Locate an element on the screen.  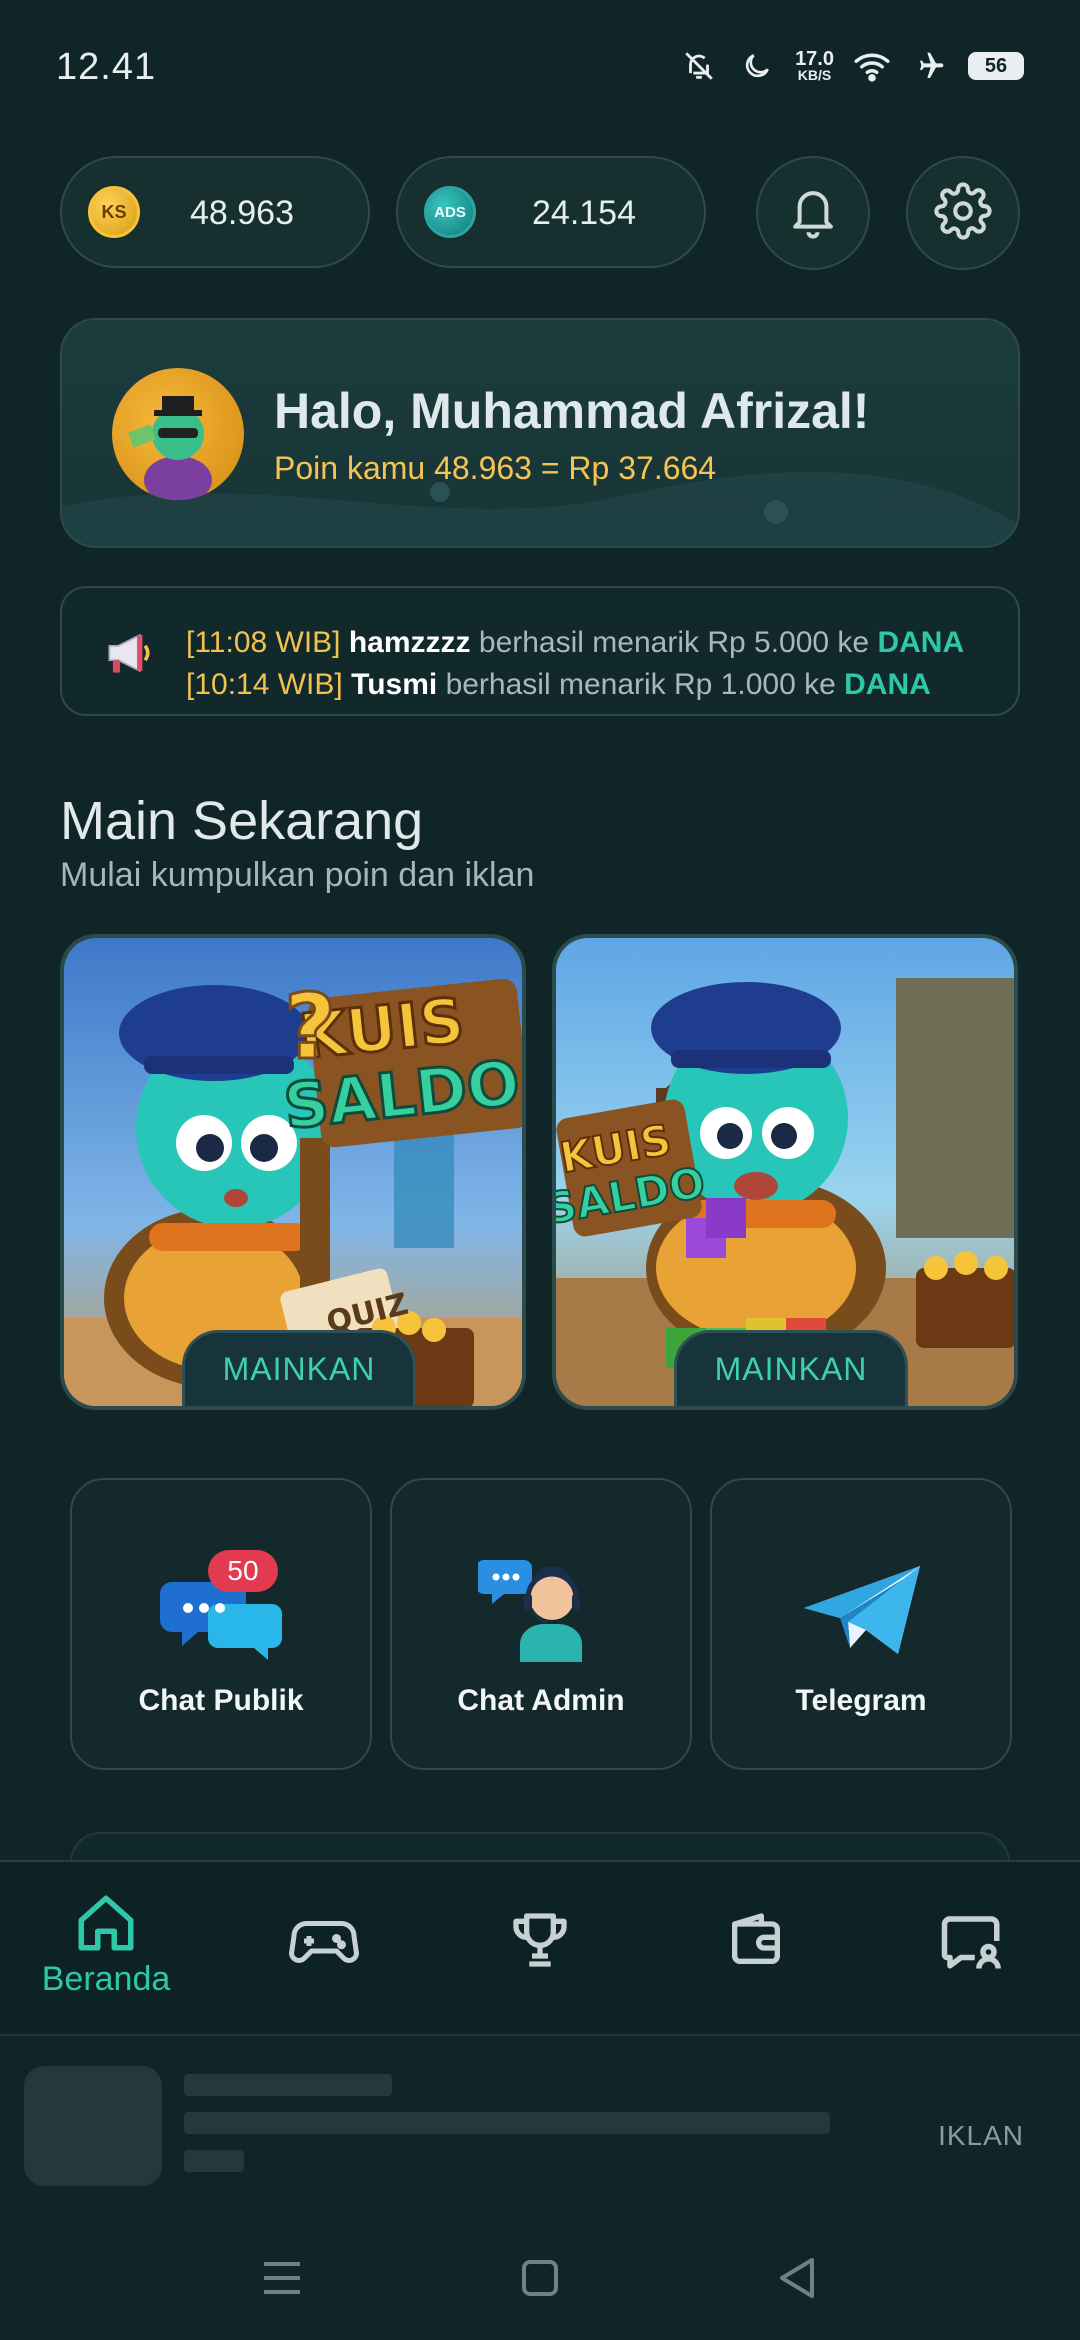
system-navigation-bar is located at coordinates (540, 2285).